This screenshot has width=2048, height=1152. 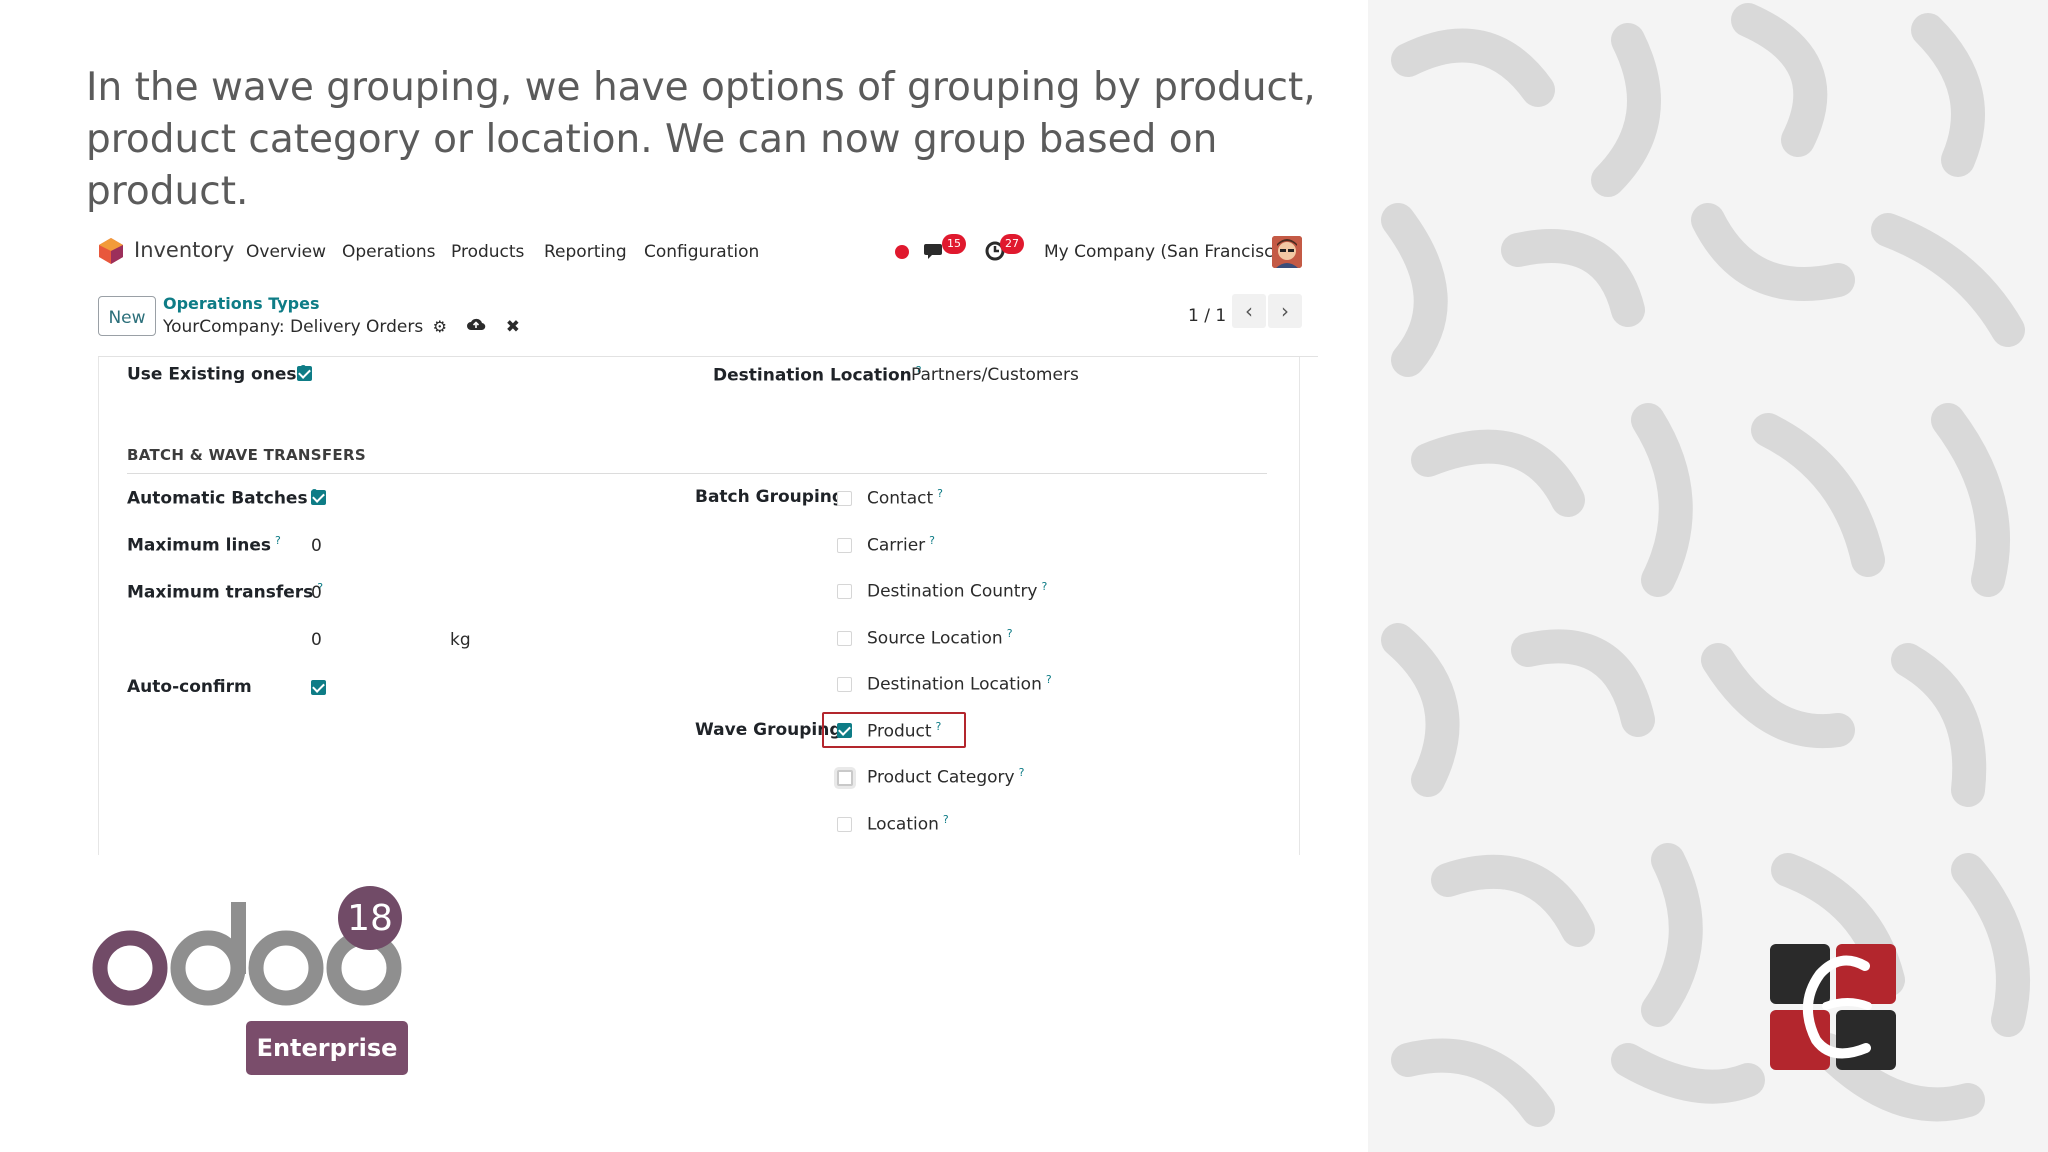 What do you see at coordinates (844, 824) in the screenshot?
I see `wave-location-checkbox` at bounding box center [844, 824].